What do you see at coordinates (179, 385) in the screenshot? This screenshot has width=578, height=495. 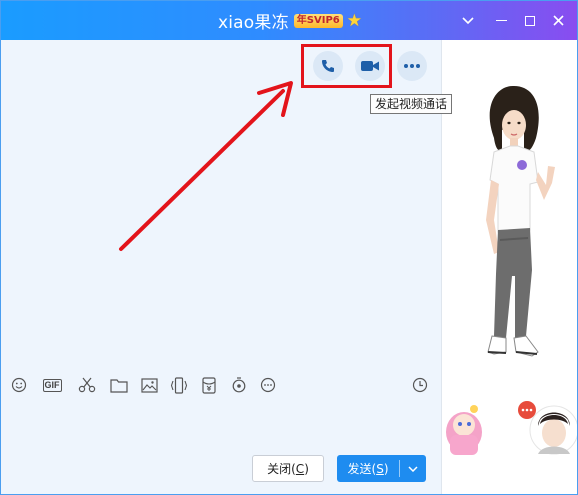 I see `shake-icon` at bounding box center [179, 385].